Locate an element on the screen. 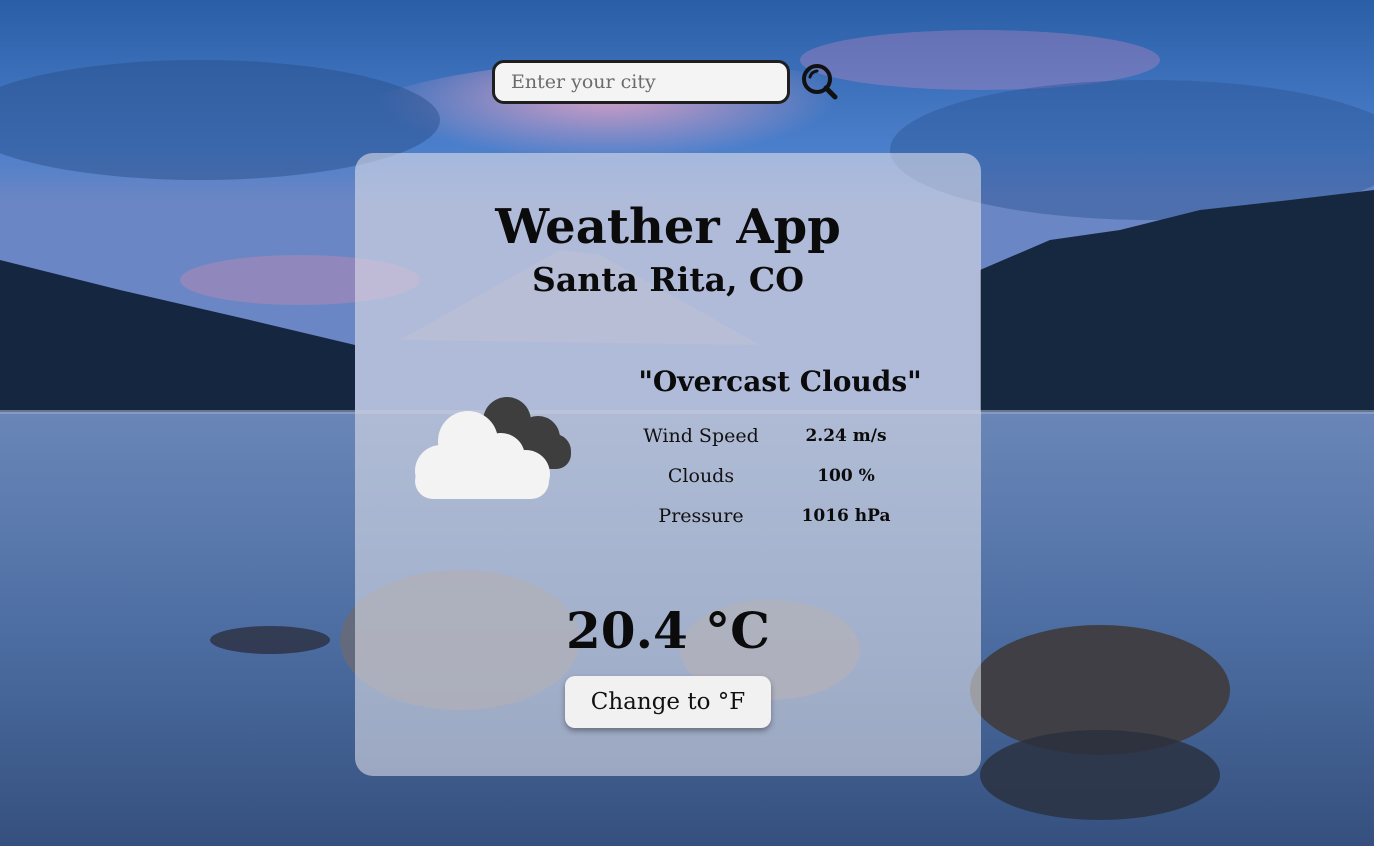 Image resolution: width=1374 pixels, height=846 pixels. temperature-value: 20.4 °C is located at coordinates (668, 630).